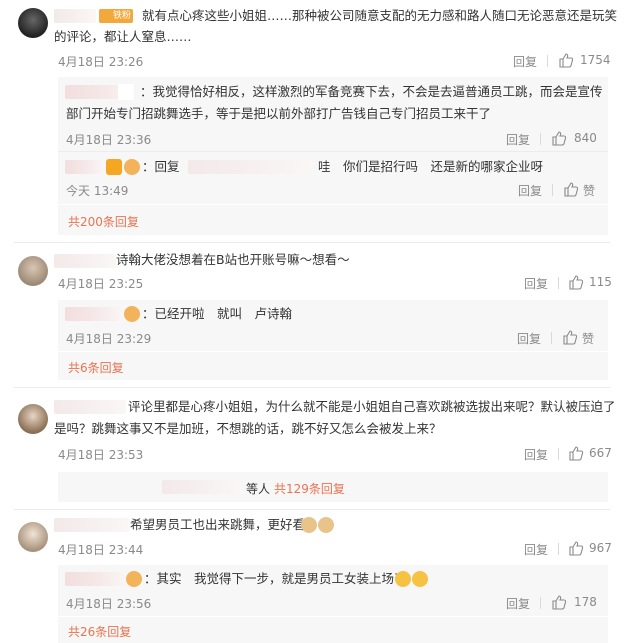 Image resolution: width=624 pixels, height=643 pixels. What do you see at coordinates (600, 282) in the screenshot?
I see `like-count: 115` at bounding box center [600, 282].